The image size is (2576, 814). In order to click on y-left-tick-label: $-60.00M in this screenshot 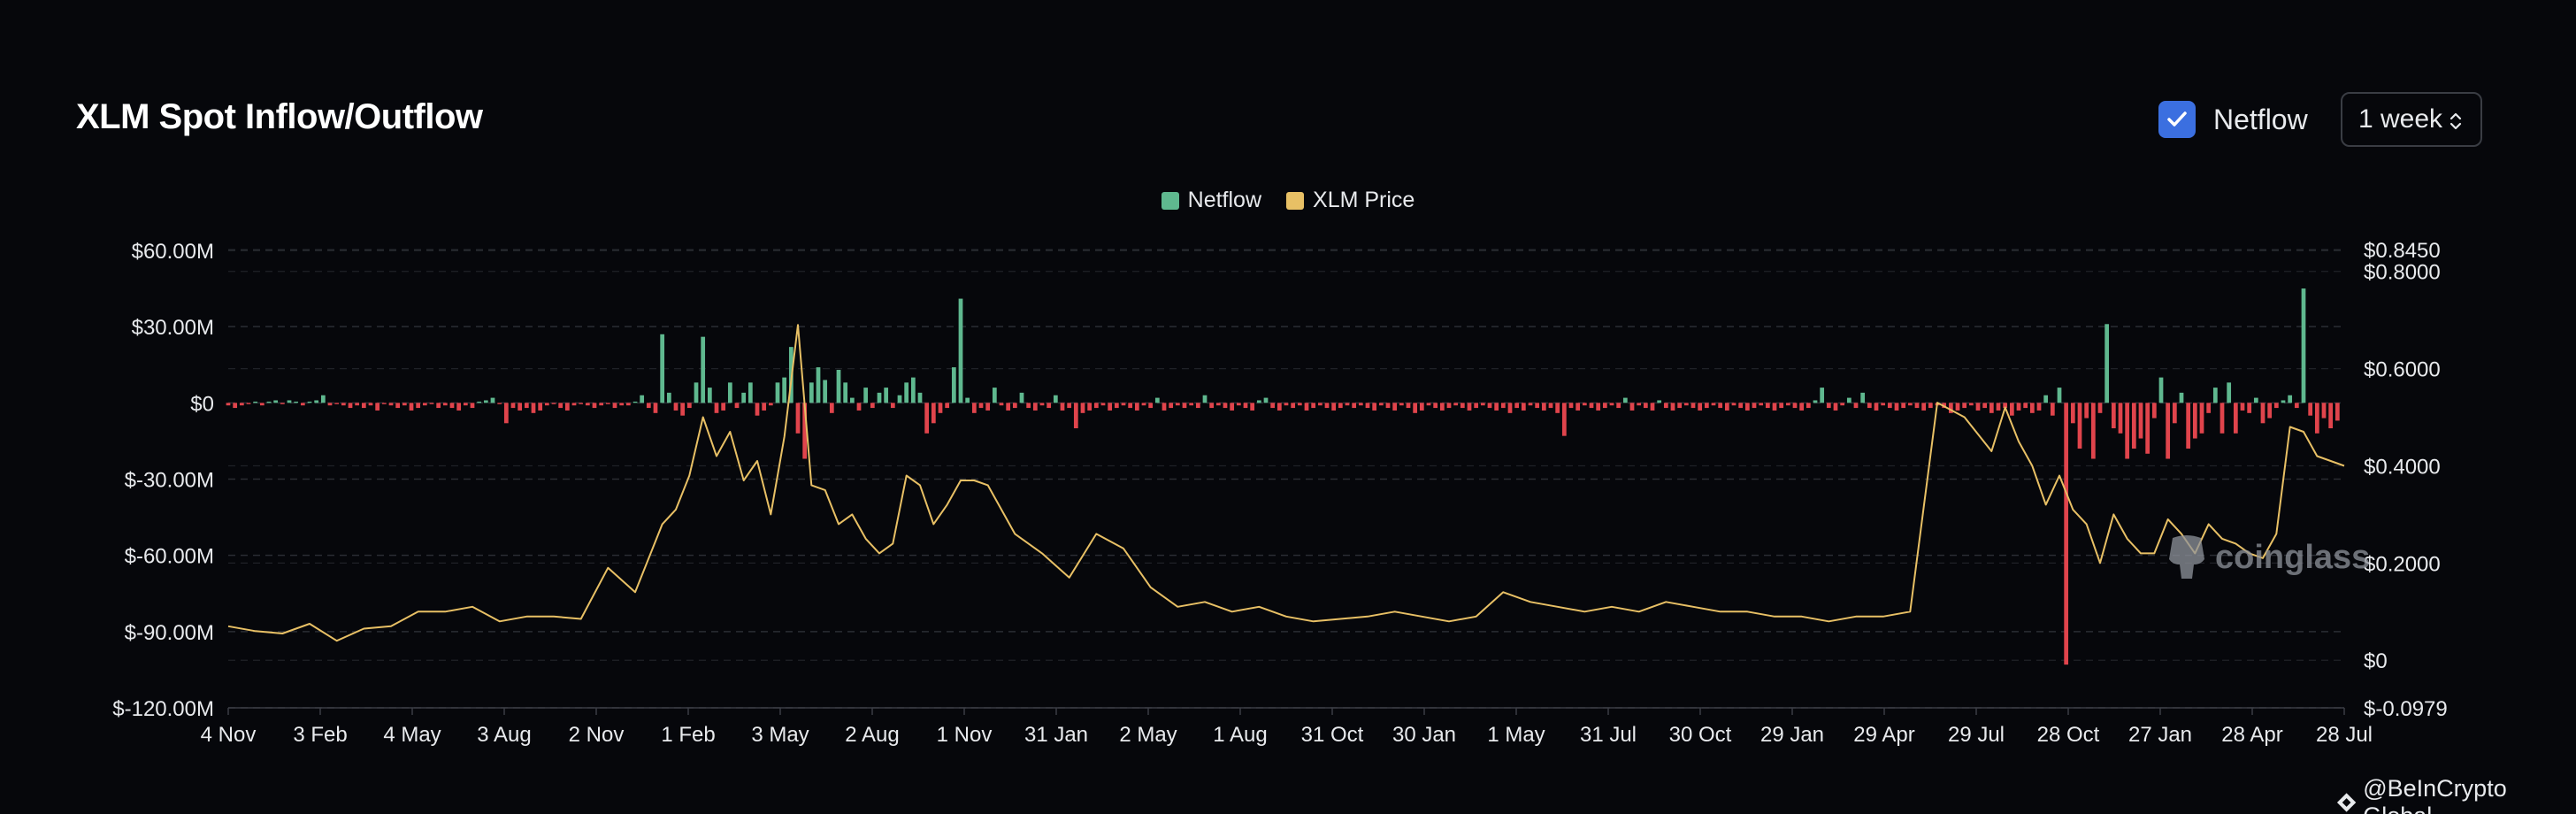, I will do `click(169, 557)`.